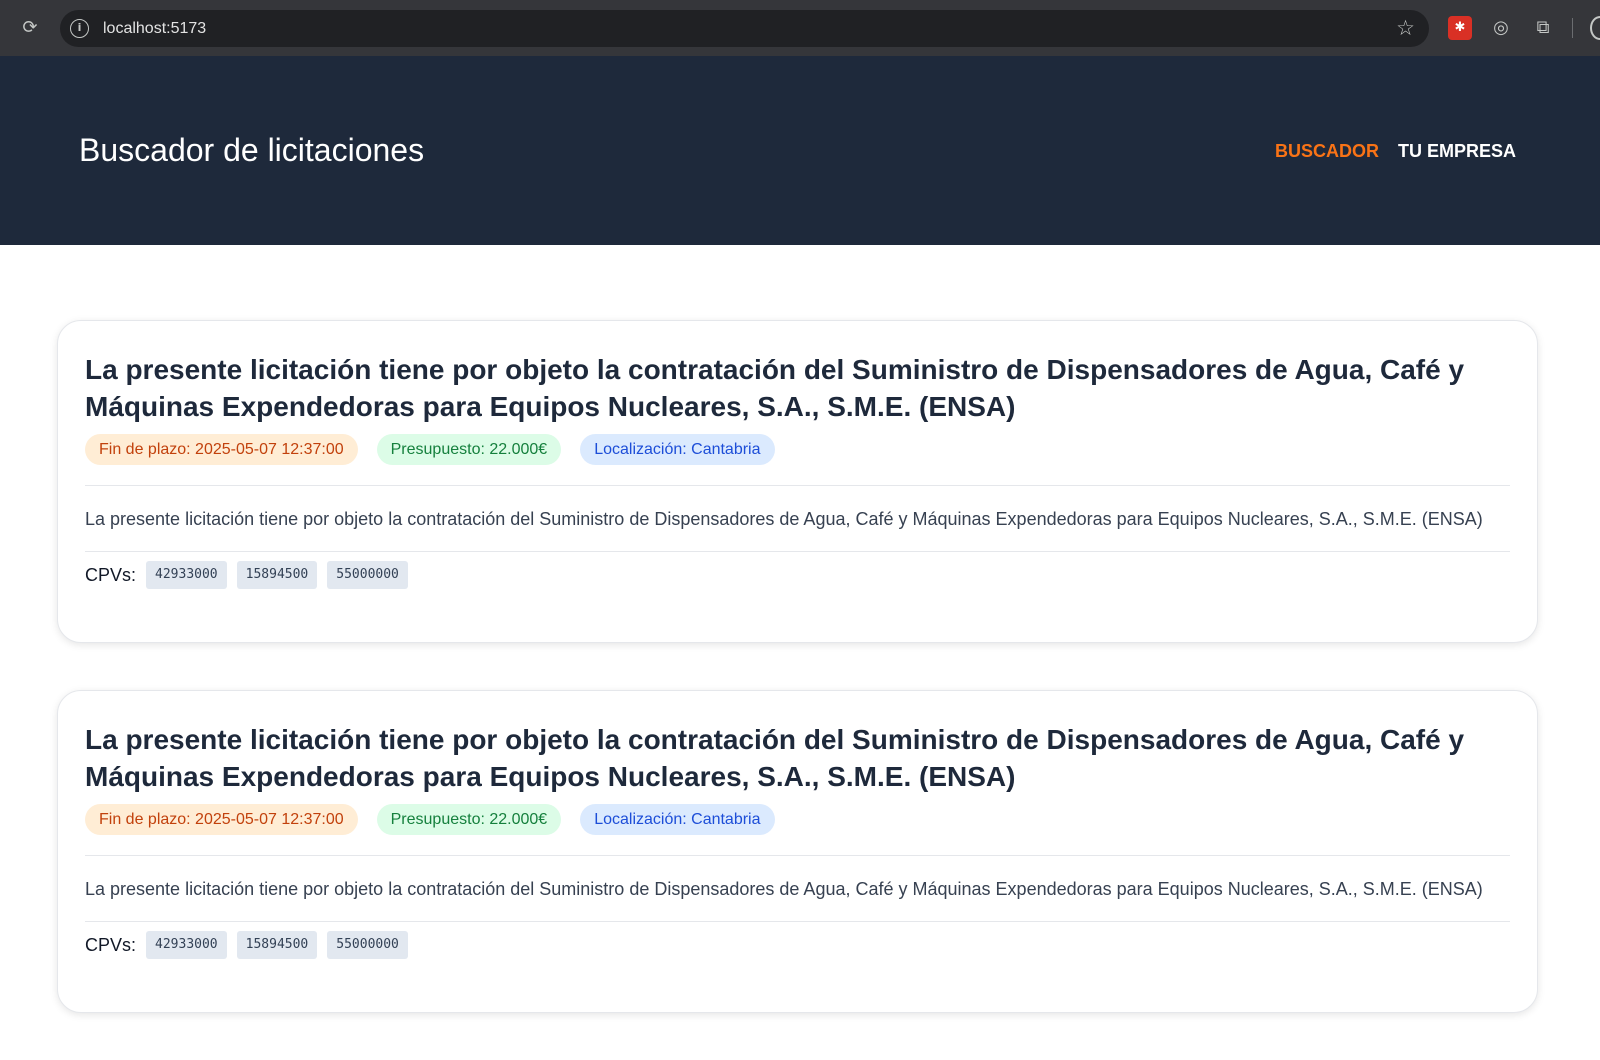 The height and width of the screenshot is (1060, 1600). I want to click on extensions-puzzle-icon: ⧉, so click(1543, 28).